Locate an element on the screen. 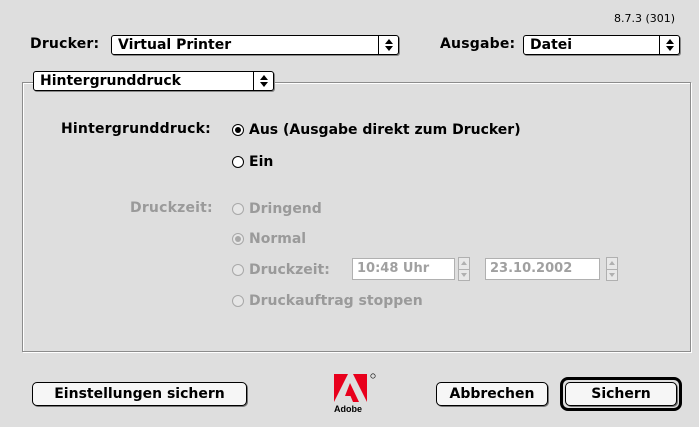  version-label: 8.7.3 (301) is located at coordinates (645, 18).